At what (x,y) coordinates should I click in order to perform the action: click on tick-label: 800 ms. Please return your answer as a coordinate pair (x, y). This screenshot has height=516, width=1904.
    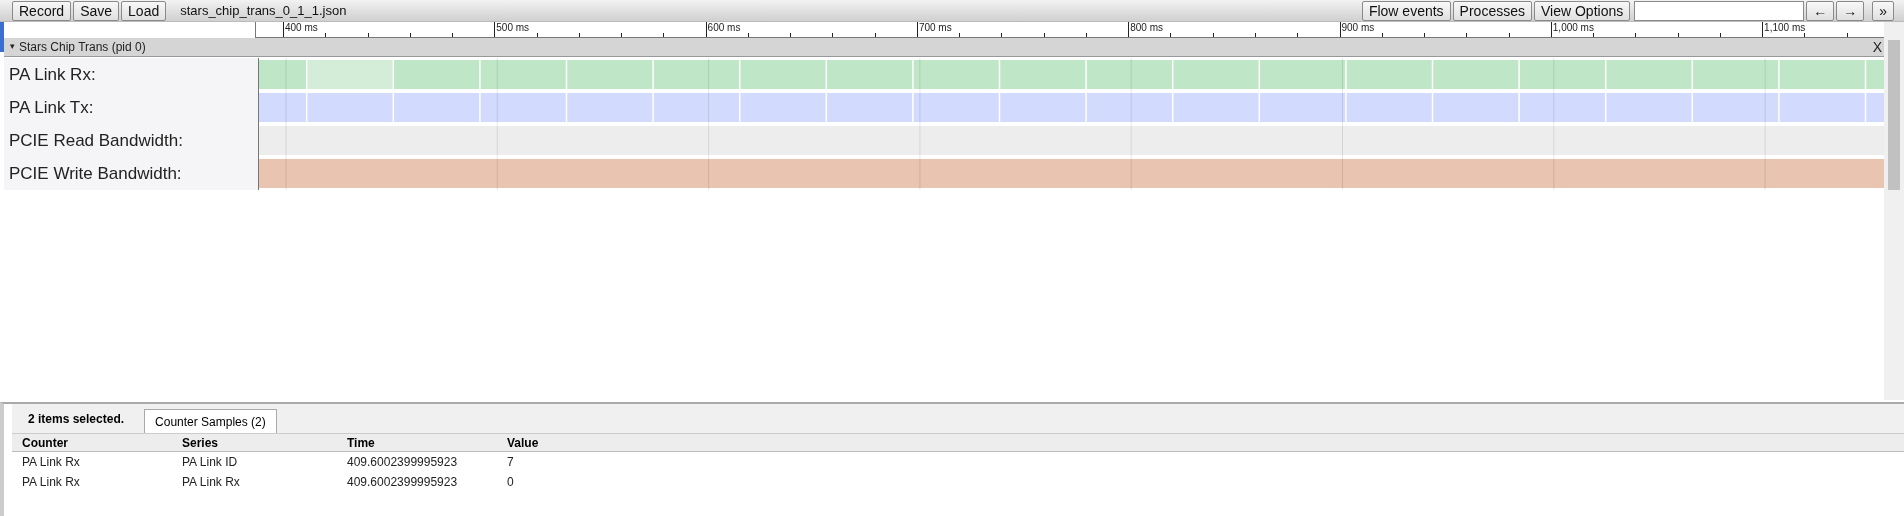
    Looking at the image, I should click on (1146, 27).